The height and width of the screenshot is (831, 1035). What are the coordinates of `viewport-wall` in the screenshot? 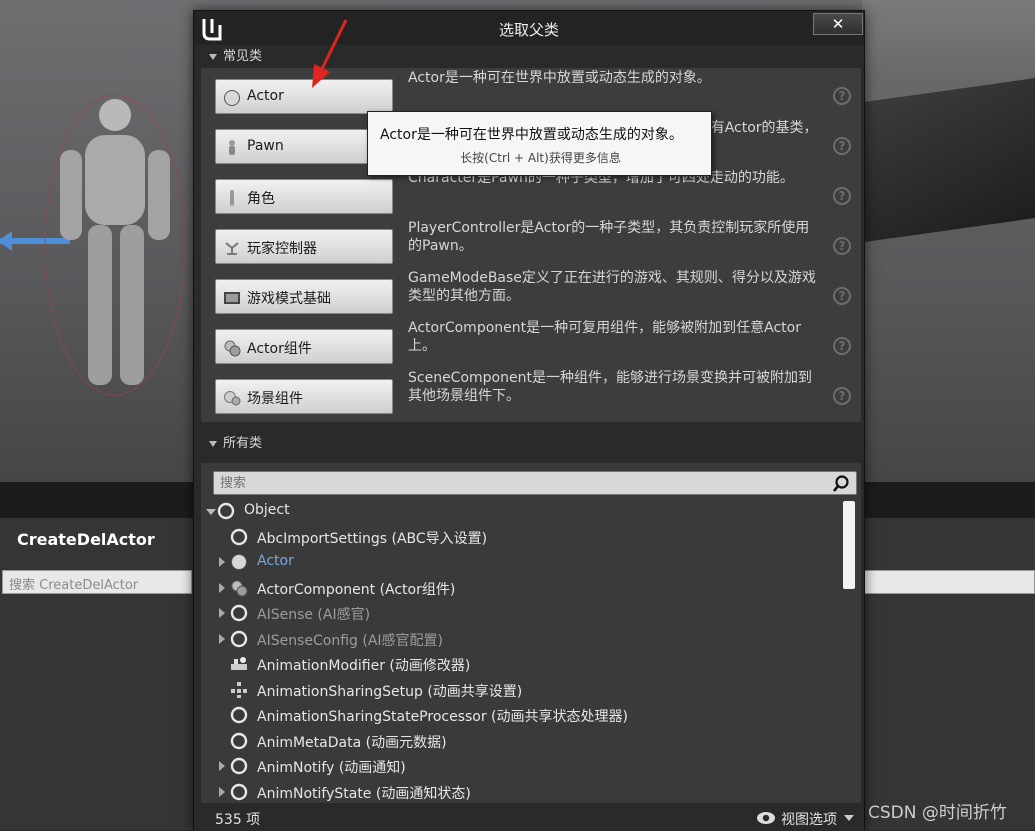 It's located at (948, 40).